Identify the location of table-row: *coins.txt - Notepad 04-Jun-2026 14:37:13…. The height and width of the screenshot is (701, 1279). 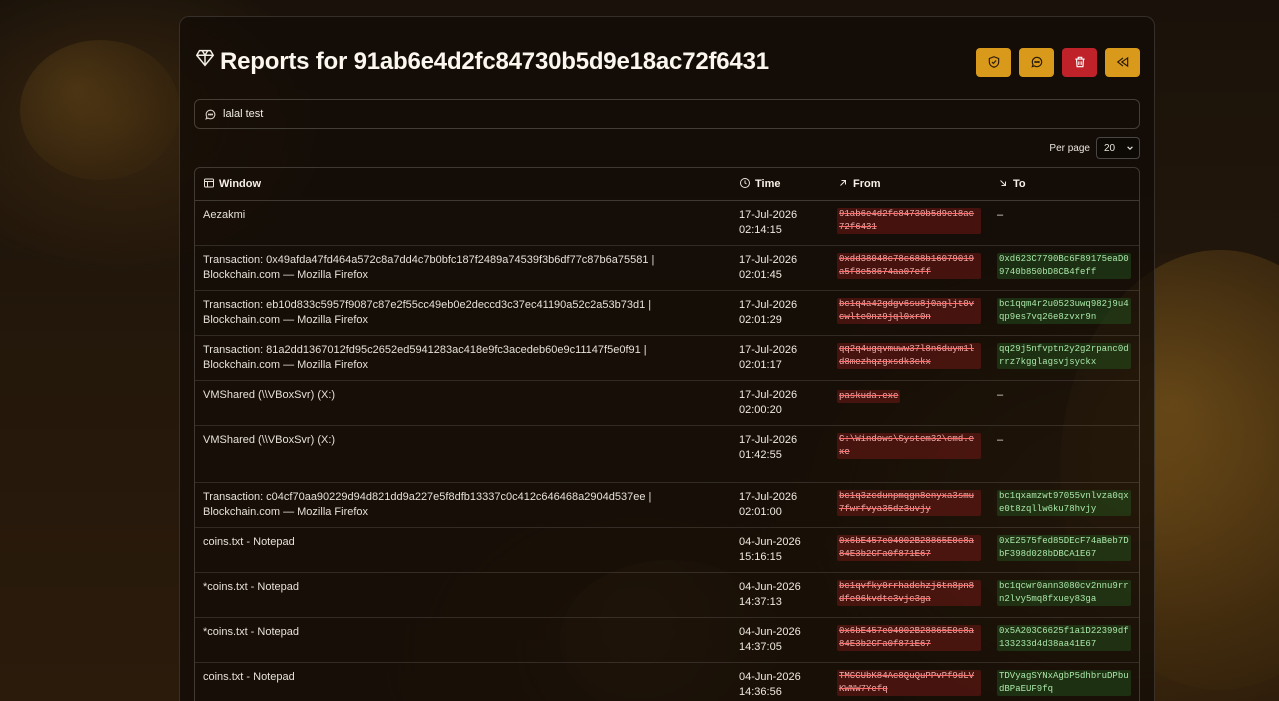
(667, 595).